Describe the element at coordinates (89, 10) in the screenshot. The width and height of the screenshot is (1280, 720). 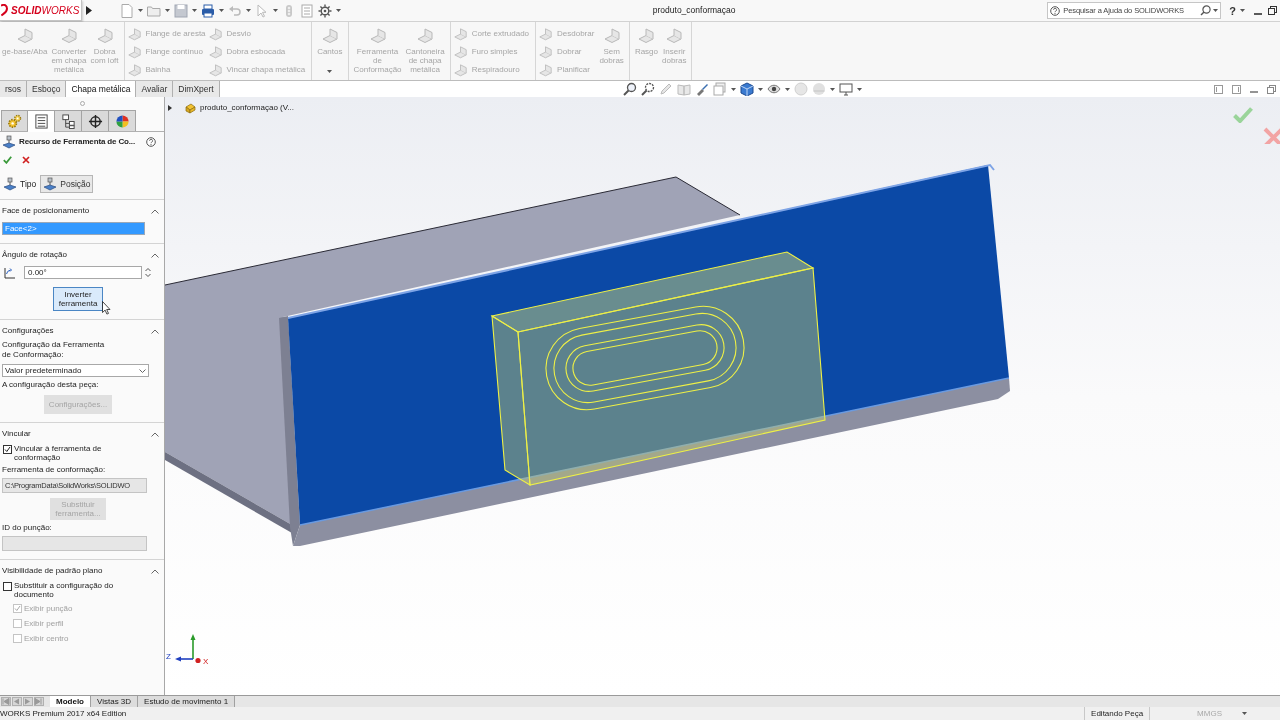
I see `triangle-right-icon` at that location.